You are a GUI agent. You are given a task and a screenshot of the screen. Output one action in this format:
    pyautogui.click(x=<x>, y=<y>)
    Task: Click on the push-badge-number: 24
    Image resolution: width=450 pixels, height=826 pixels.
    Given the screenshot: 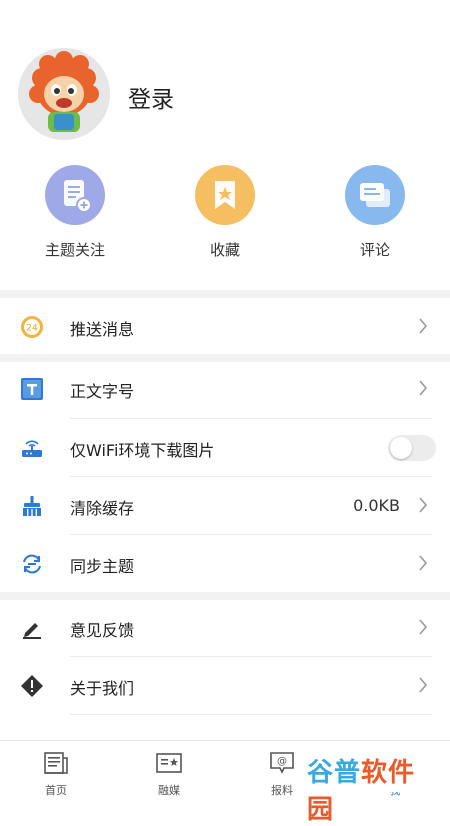 What is the action you would take?
    pyautogui.click(x=32, y=329)
    